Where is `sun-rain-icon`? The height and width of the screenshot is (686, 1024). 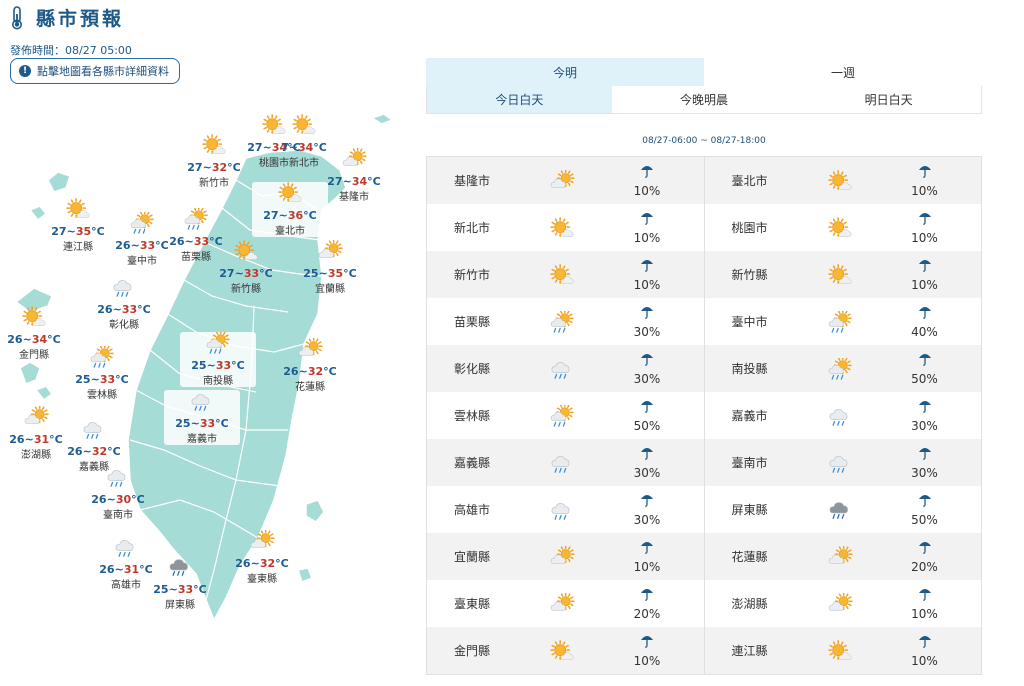 sun-rain-icon is located at coordinates (218, 344).